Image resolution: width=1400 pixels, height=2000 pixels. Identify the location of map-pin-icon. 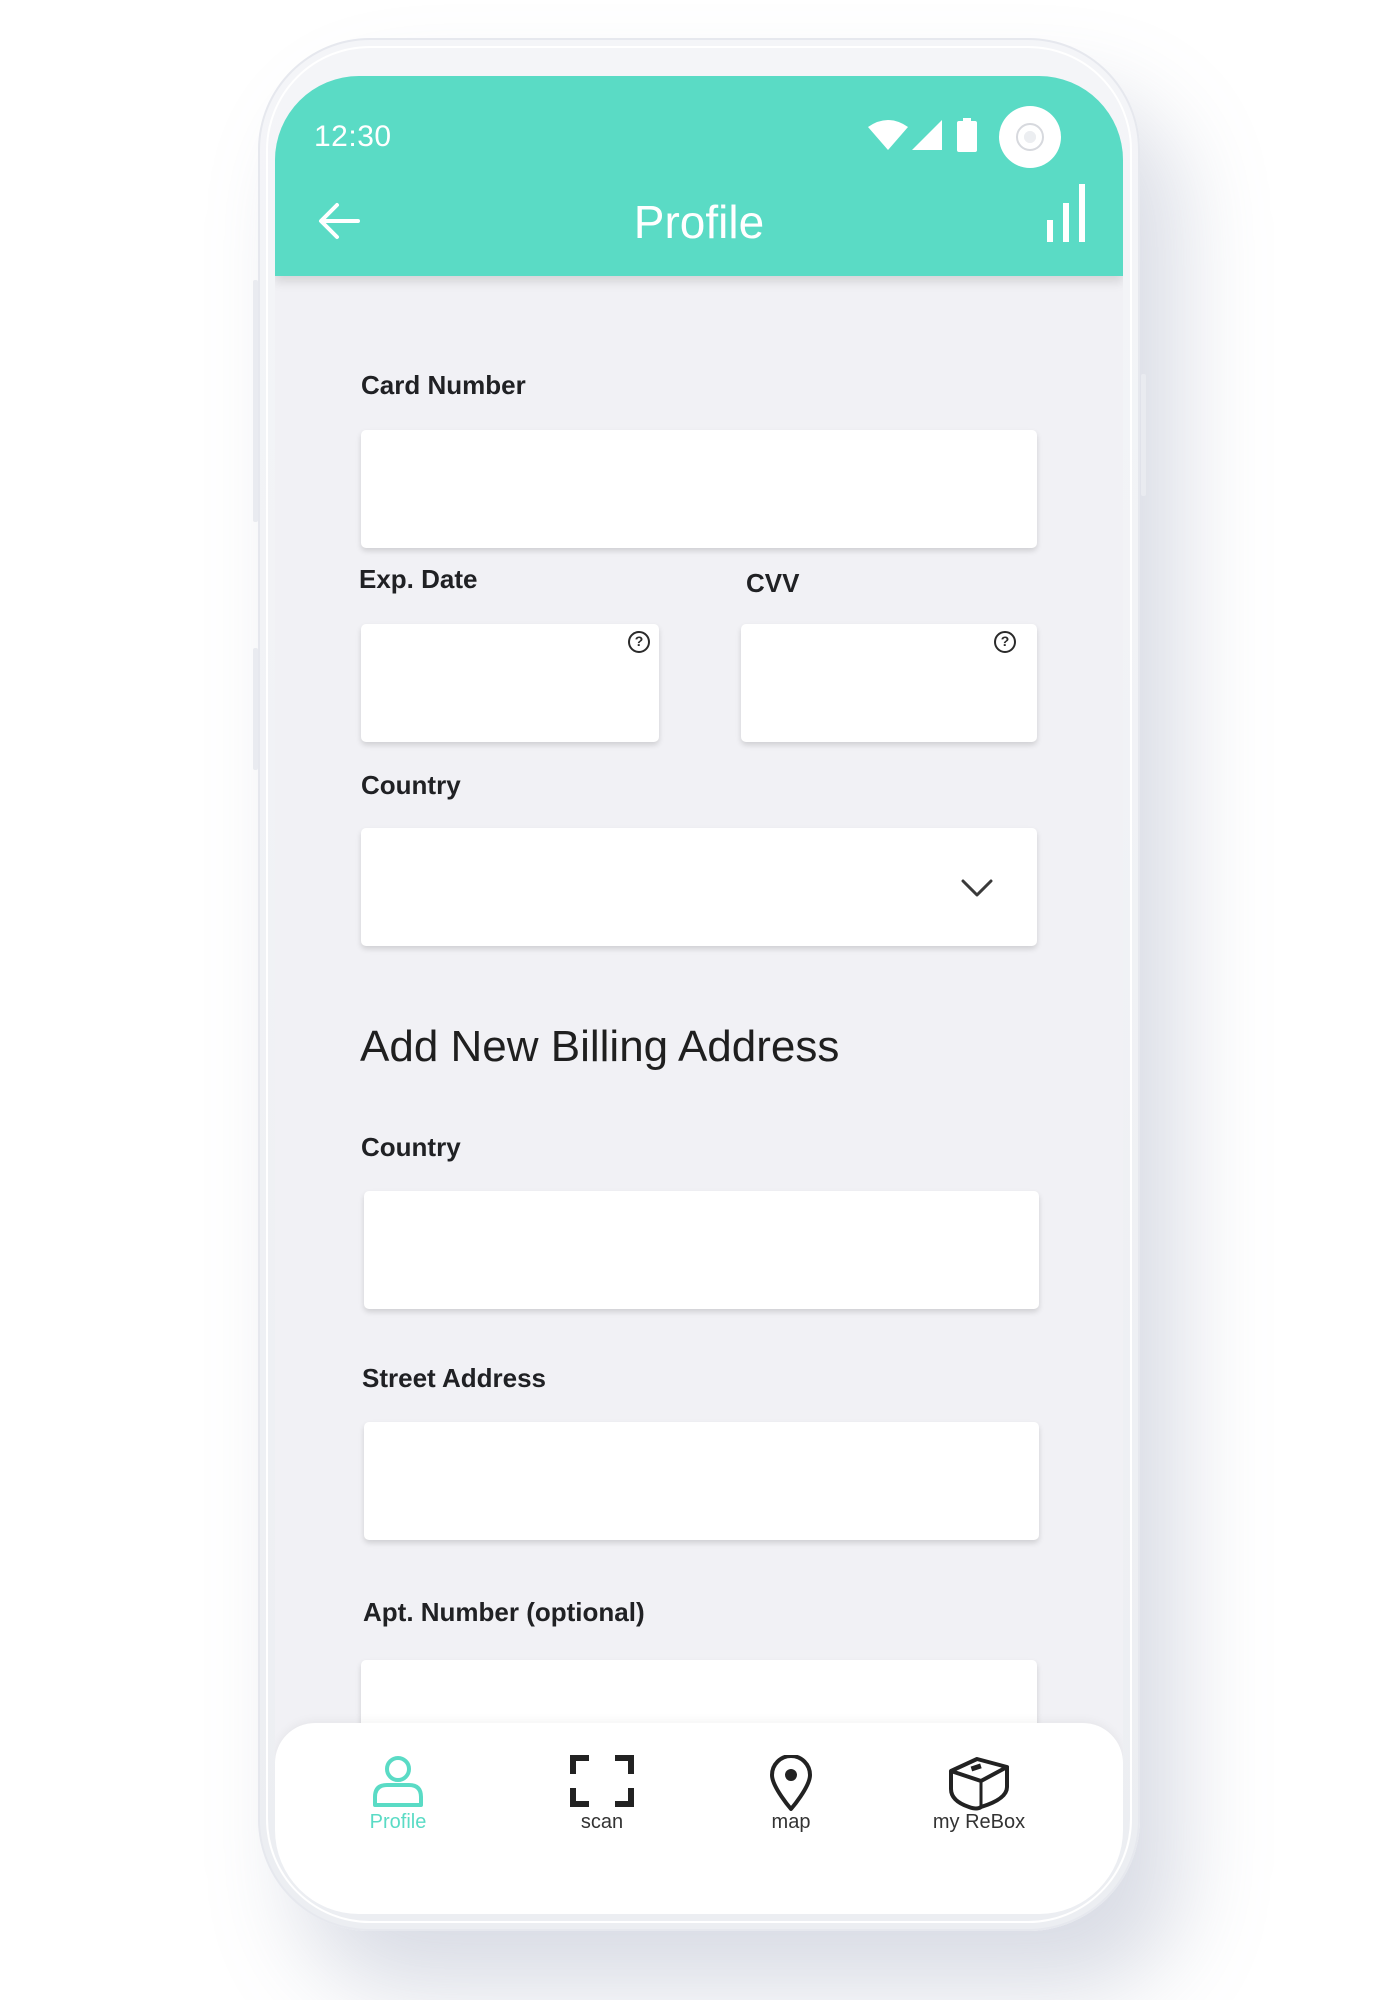
(791, 1785).